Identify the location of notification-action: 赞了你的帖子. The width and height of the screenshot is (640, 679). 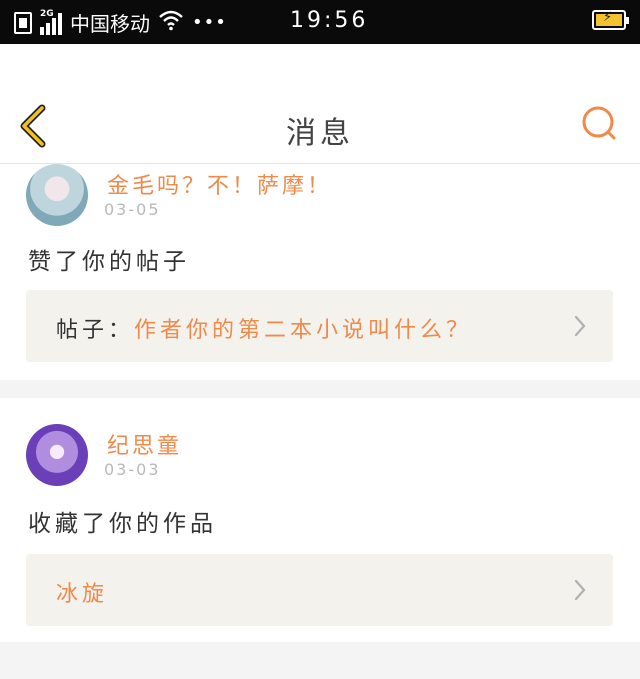
(109, 262).